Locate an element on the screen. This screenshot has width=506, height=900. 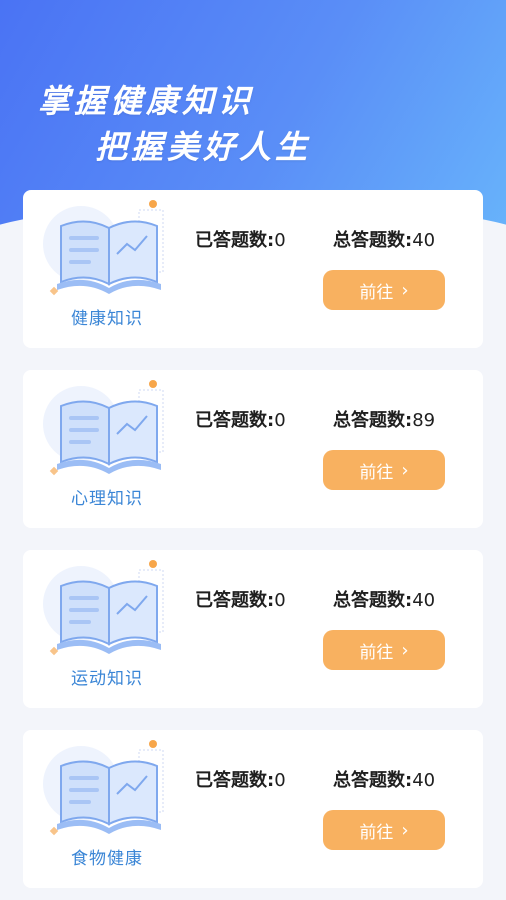
category-label: 运动知识 is located at coordinates (107, 679).